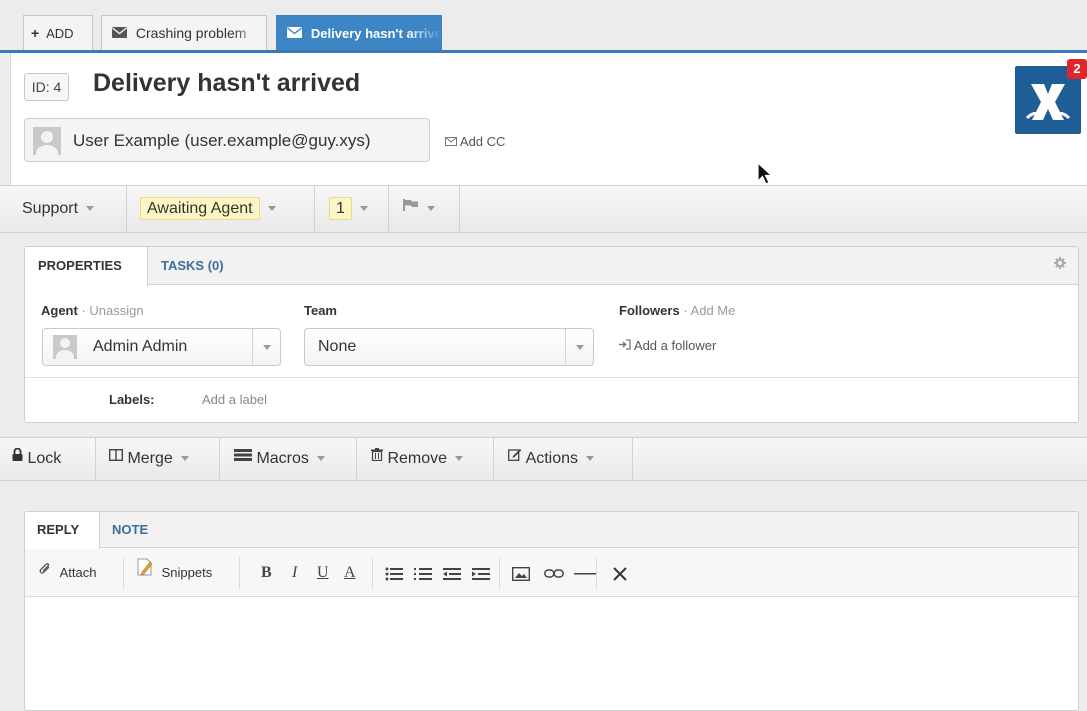  What do you see at coordinates (59, 310) in the screenshot?
I see `agent-label: Agent` at bounding box center [59, 310].